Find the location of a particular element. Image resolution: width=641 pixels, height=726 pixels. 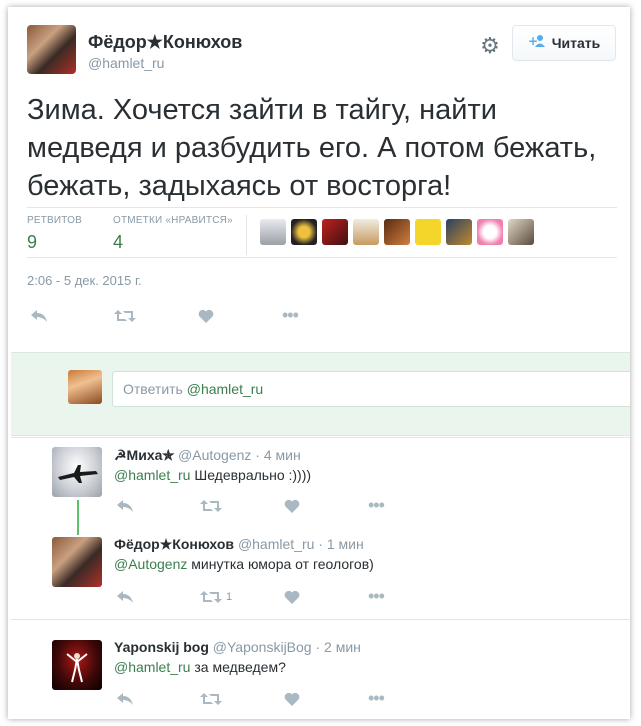

reply-text: @Autogenz минутка юмора от геологов) is located at coordinates (244, 564).